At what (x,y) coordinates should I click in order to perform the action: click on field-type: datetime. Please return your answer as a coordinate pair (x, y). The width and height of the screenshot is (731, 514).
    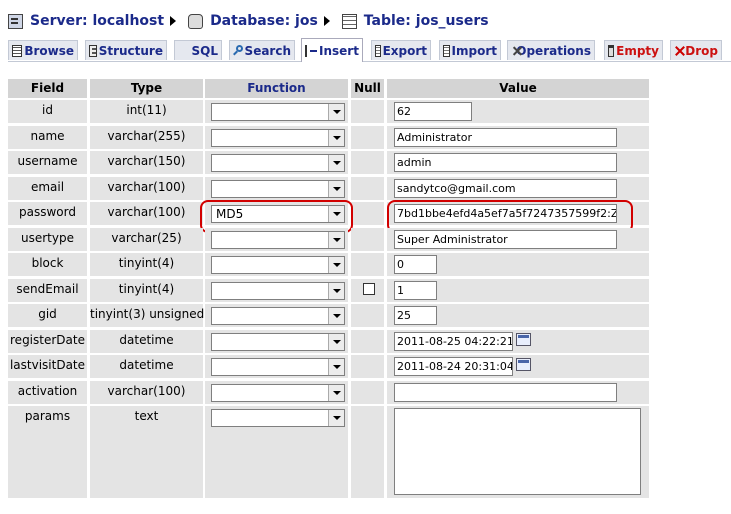
    Looking at the image, I should click on (146, 339).